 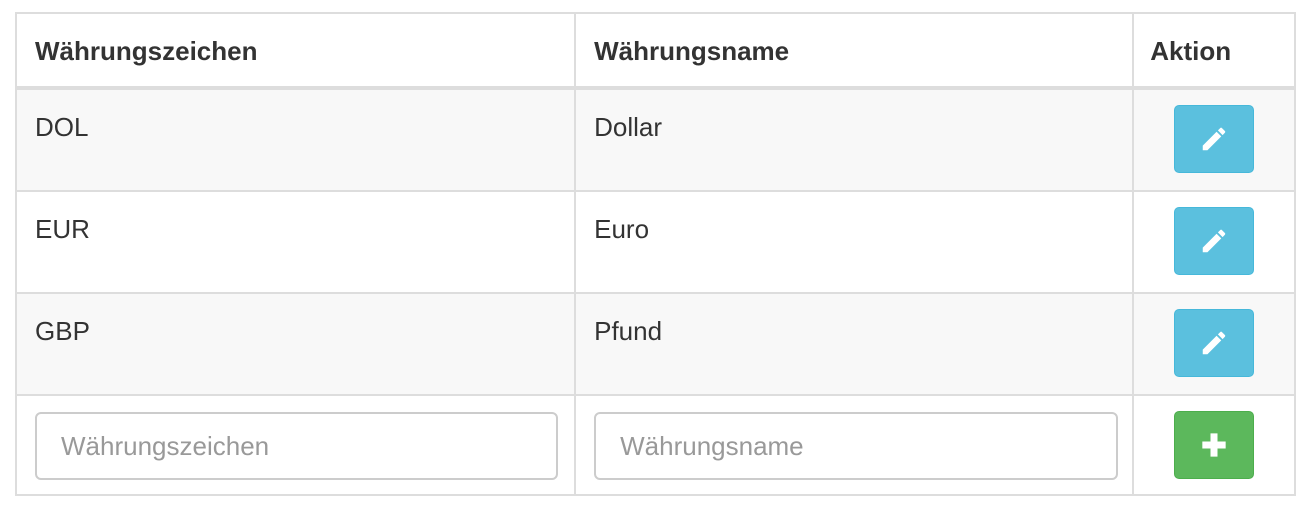 I want to click on currency-name-cell: Euro, so click(x=853, y=242).